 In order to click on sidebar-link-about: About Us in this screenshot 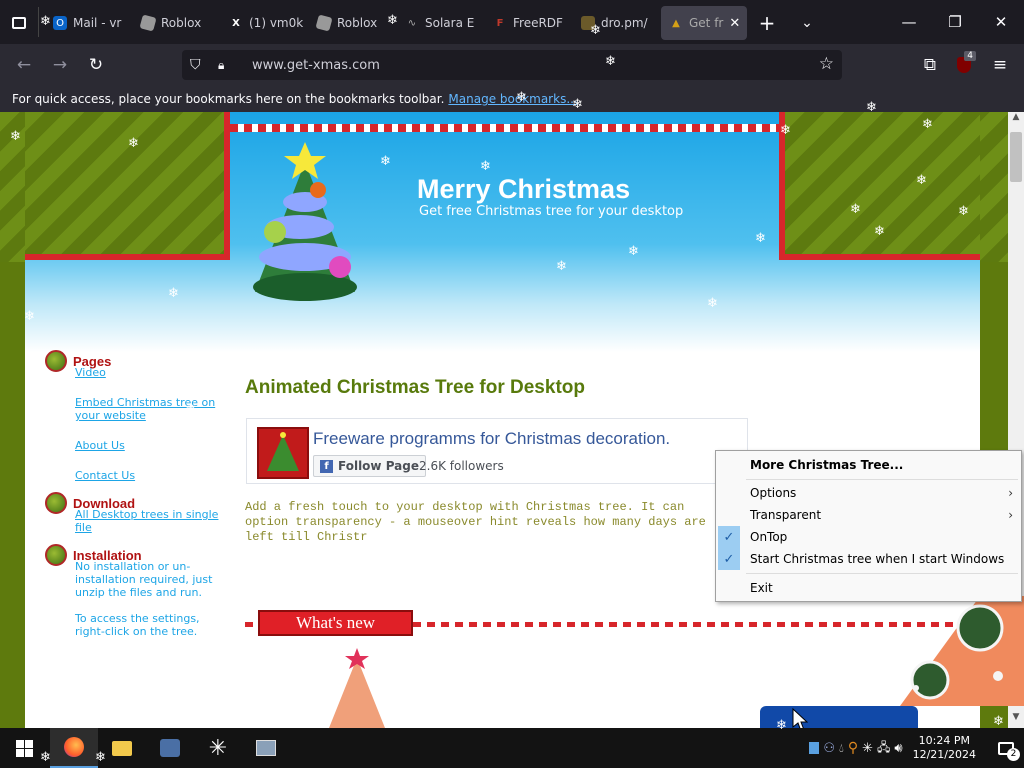, I will do `click(152, 445)`.